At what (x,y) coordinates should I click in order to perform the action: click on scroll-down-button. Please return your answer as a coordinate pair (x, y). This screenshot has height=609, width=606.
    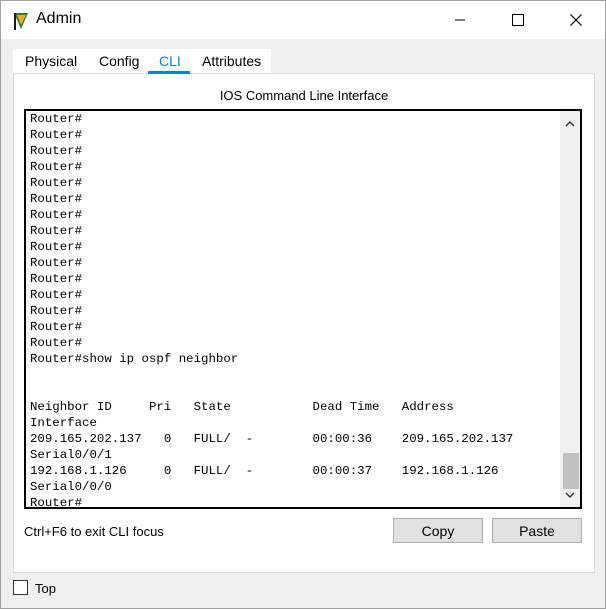
    Looking at the image, I should click on (570, 495).